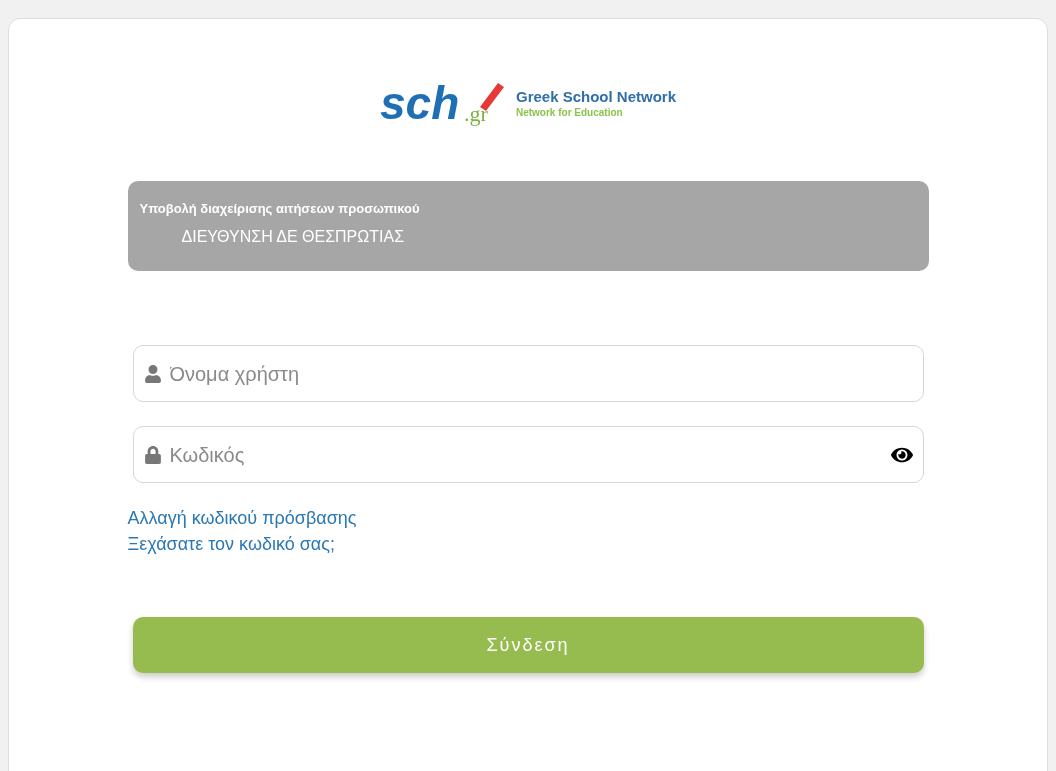 The width and height of the screenshot is (1056, 771). I want to click on password-input: Κωδικός, so click(526, 454).